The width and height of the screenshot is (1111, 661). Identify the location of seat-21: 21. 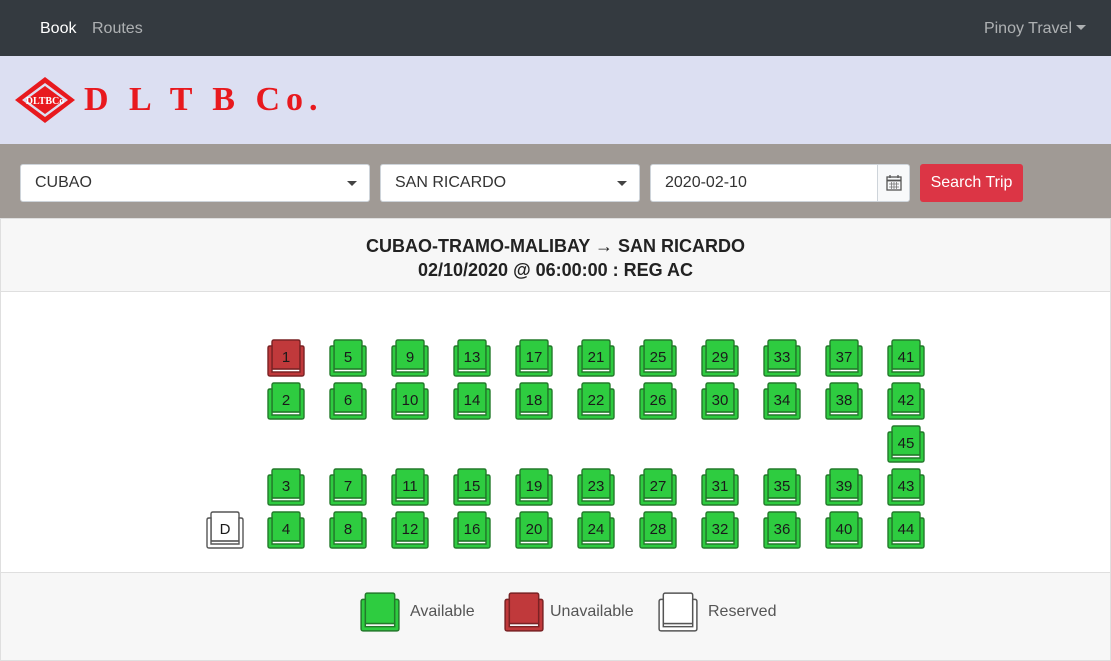
(596, 358).